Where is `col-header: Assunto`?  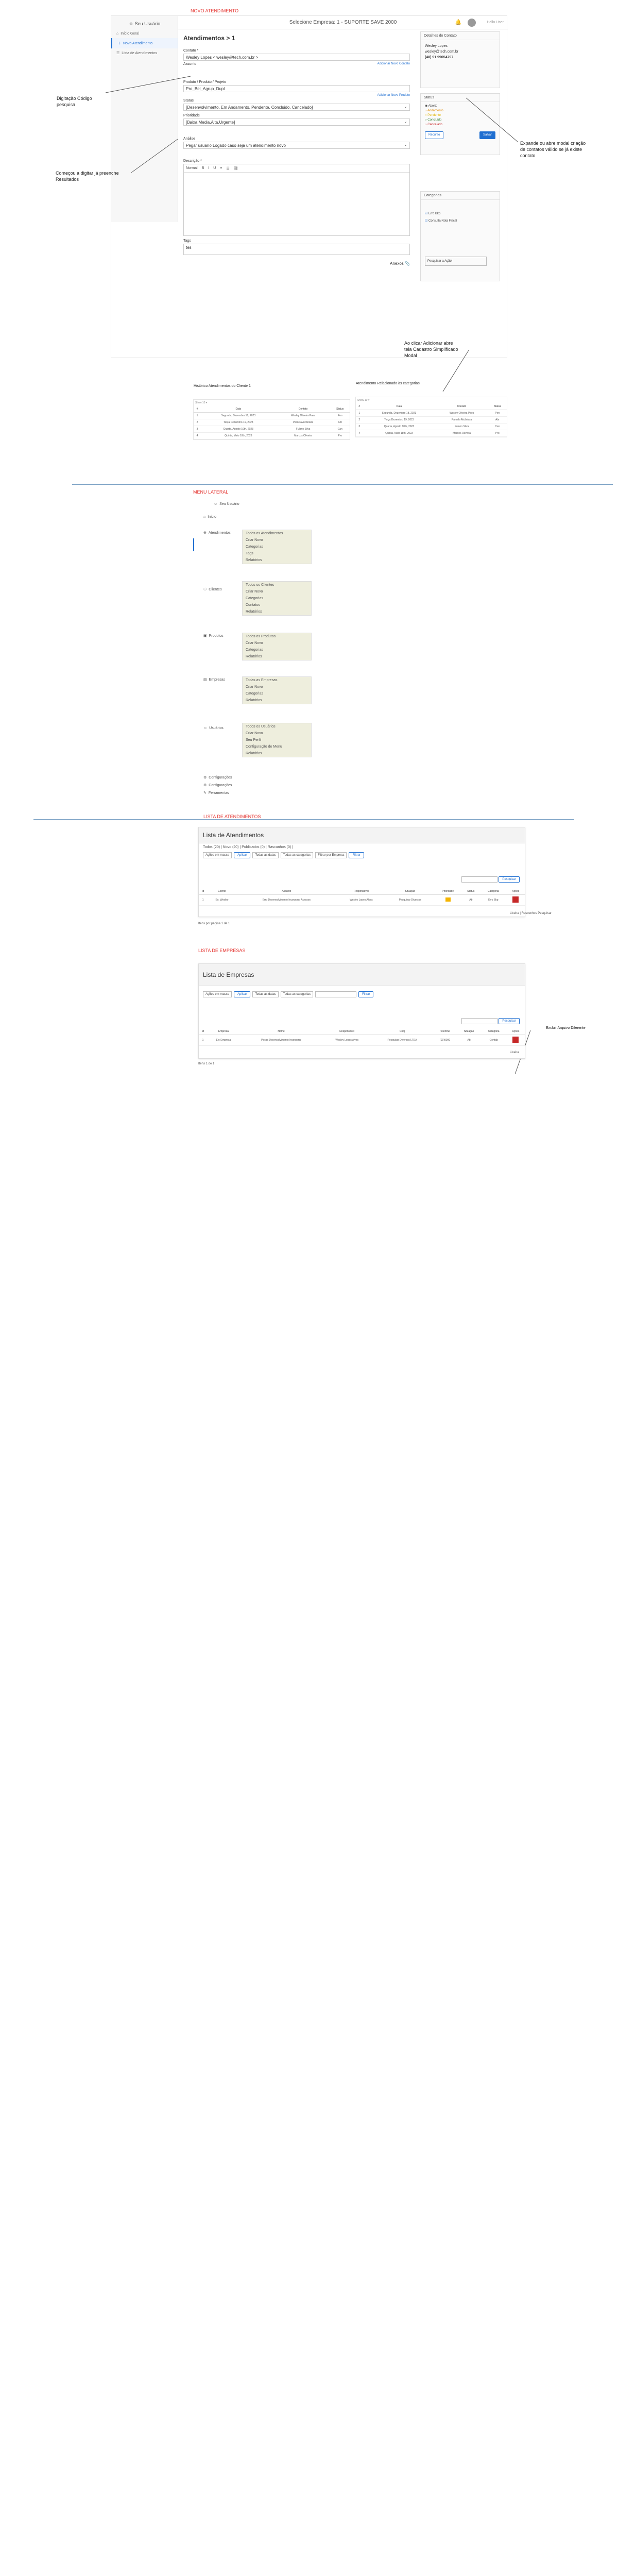
col-header: Assunto is located at coordinates (286, 891).